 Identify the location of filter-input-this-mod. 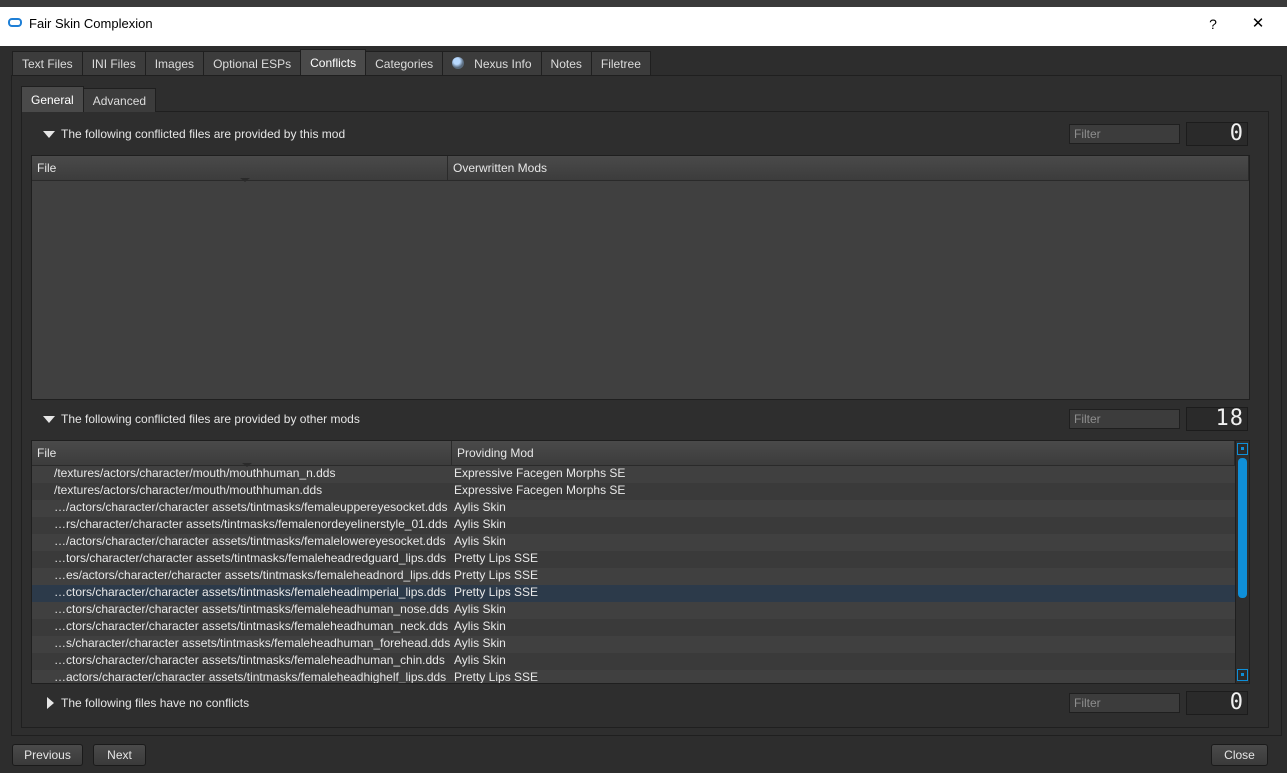
(1124, 134).